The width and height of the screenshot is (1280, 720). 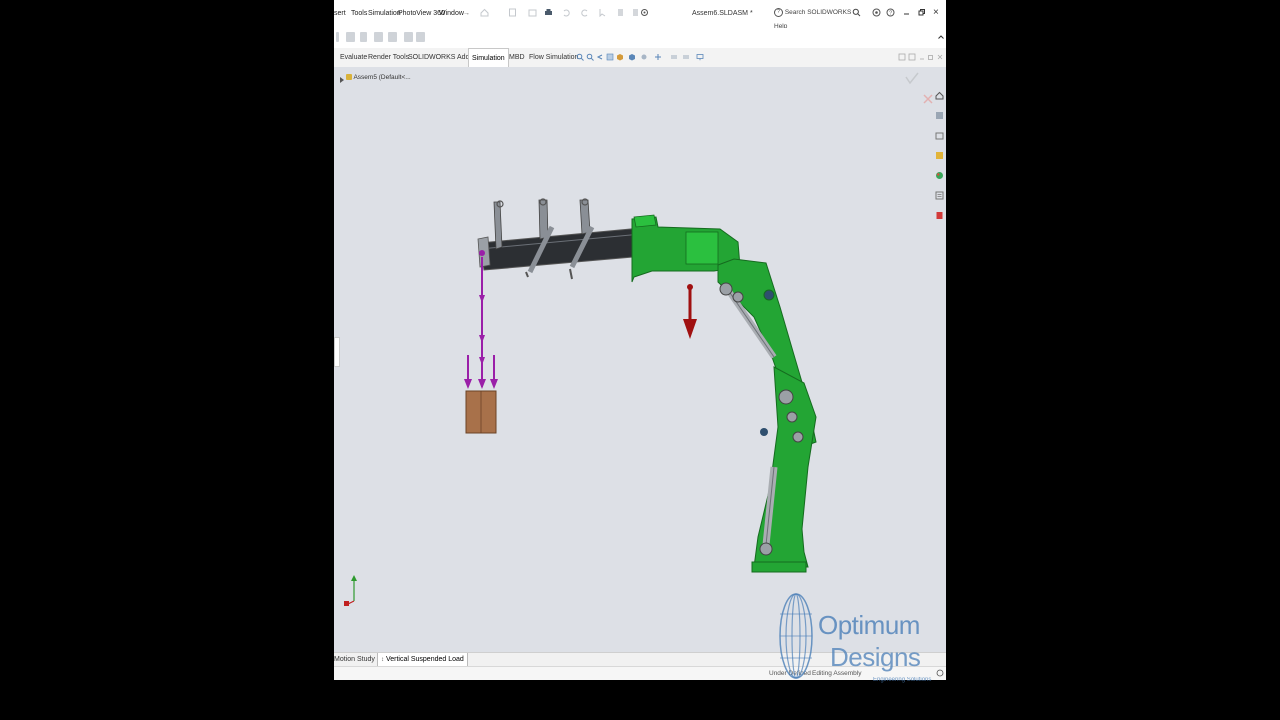 What do you see at coordinates (690, 311) in the screenshot?
I see `gravity-load-arrow` at bounding box center [690, 311].